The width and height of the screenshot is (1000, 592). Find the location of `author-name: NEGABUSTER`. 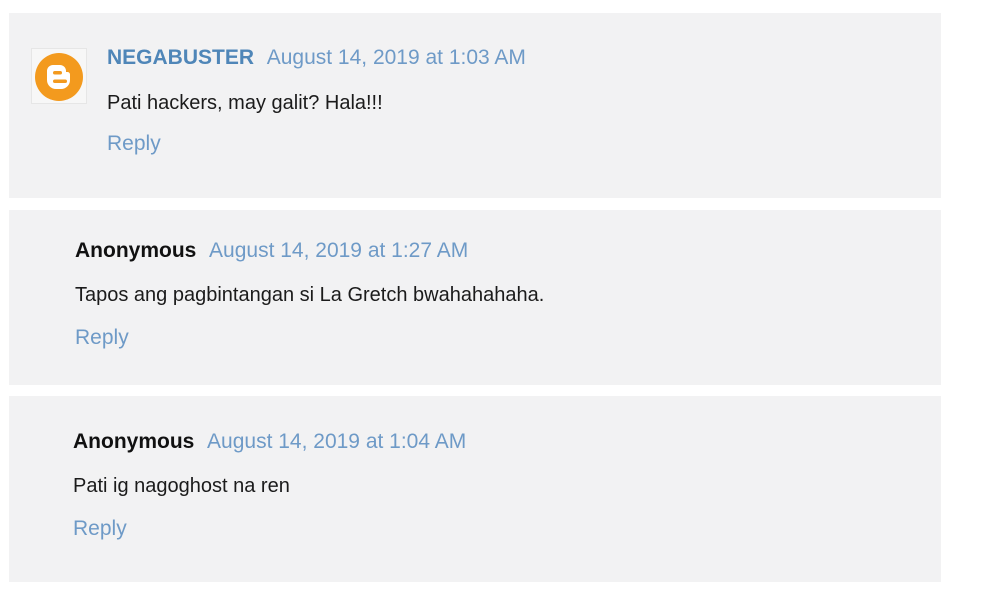

author-name: NEGABUSTER is located at coordinates (180, 57).